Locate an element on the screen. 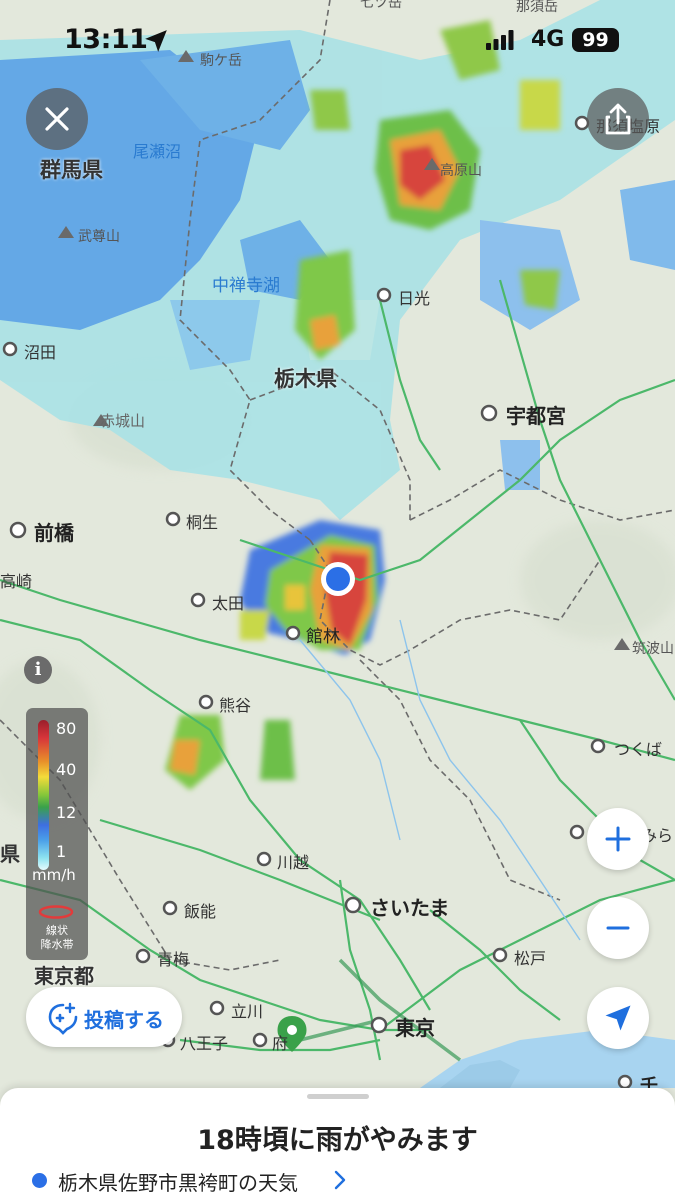  city-dot-tokyo is located at coordinates (379, 1025).